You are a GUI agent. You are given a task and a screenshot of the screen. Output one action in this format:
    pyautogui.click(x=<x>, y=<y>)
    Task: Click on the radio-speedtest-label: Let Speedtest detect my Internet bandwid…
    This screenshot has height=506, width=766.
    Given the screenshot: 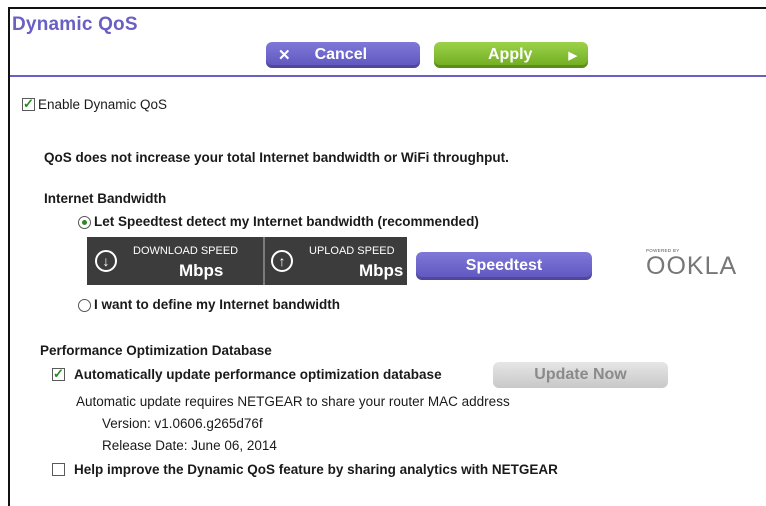 What is the action you would take?
    pyautogui.click(x=286, y=221)
    